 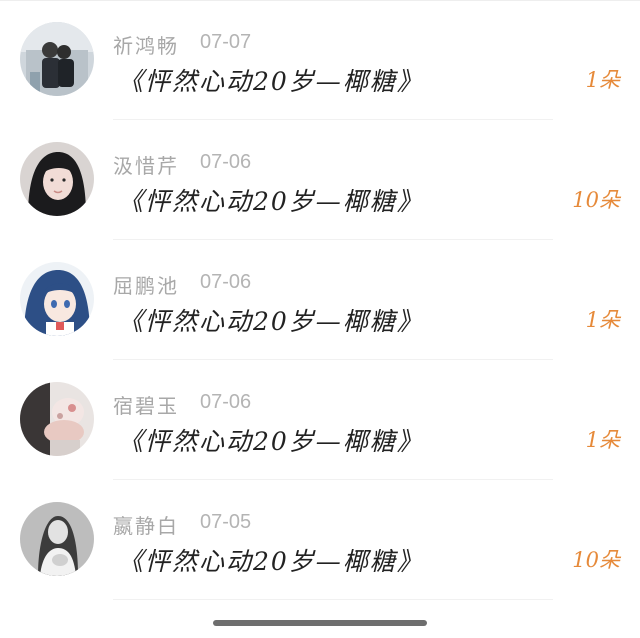 I want to click on send-date: 07-05, so click(x=226, y=522).